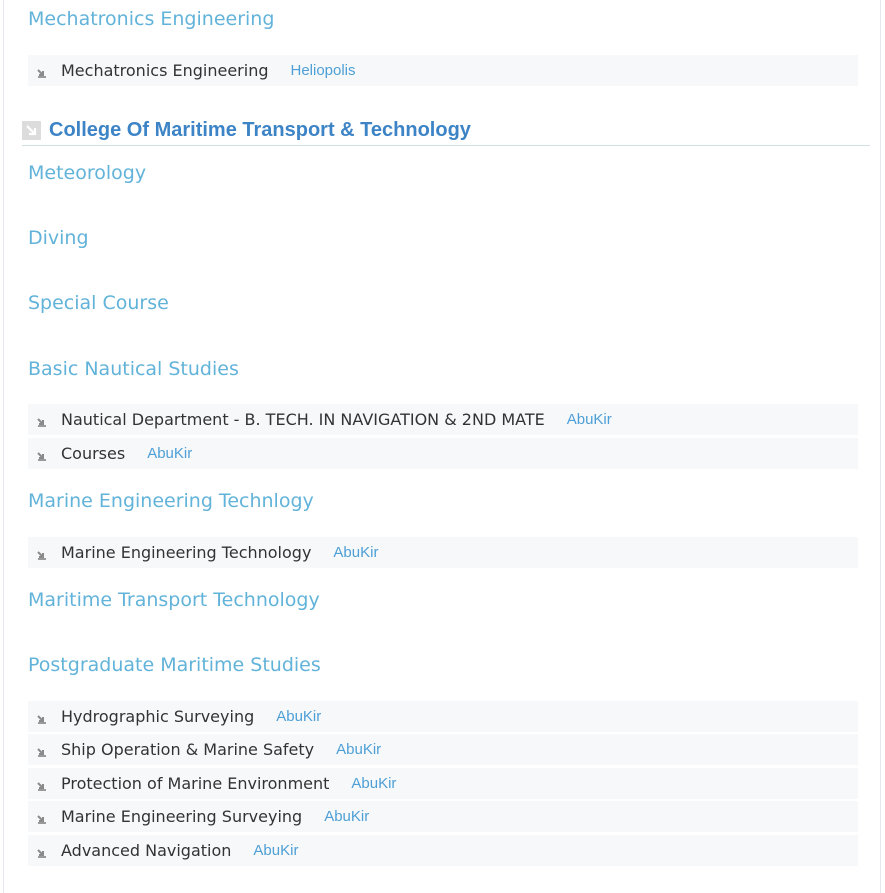 The width and height of the screenshot is (885, 893). Describe the element at coordinates (443, 850) in the screenshot. I see `program-row: Advanced Navigation AbuKir` at that location.